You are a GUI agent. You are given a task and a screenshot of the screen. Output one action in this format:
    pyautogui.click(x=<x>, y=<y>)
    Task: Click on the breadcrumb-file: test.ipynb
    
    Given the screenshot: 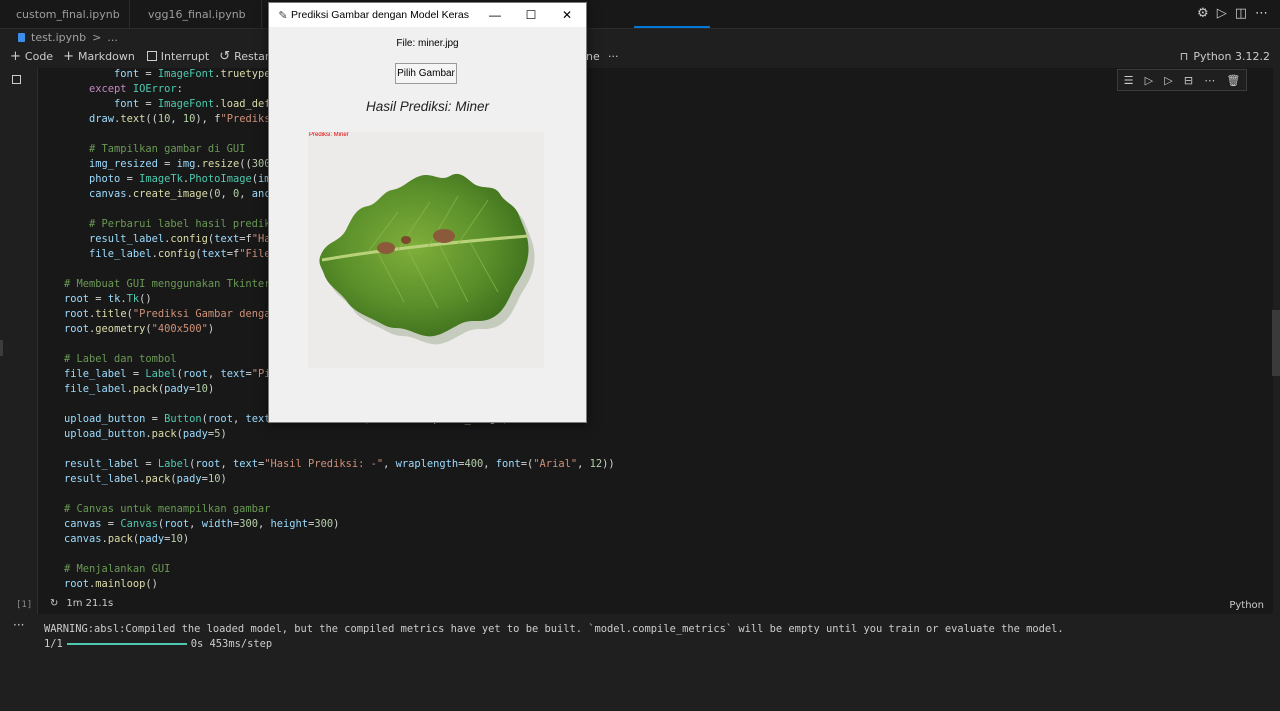 What is the action you would take?
    pyautogui.click(x=58, y=37)
    